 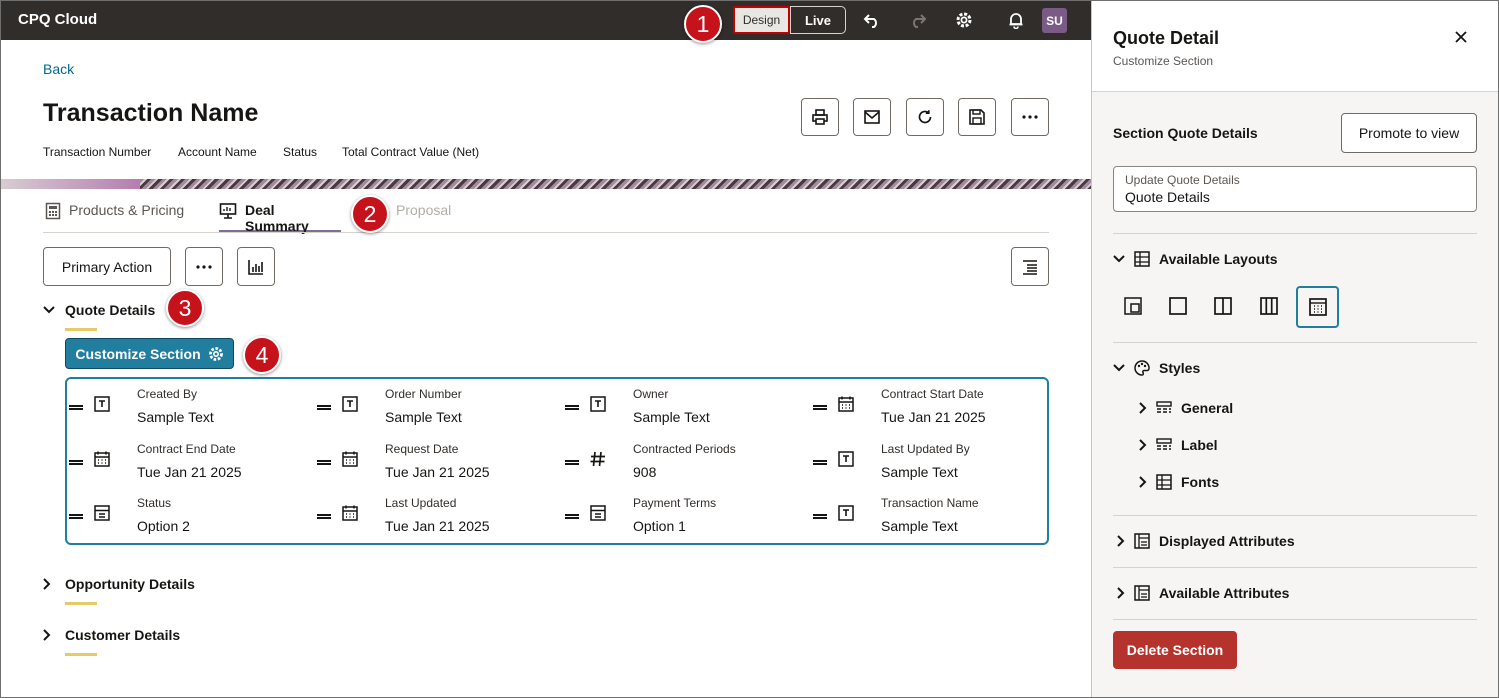 I want to click on section-list-button, so click(x=1030, y=266).